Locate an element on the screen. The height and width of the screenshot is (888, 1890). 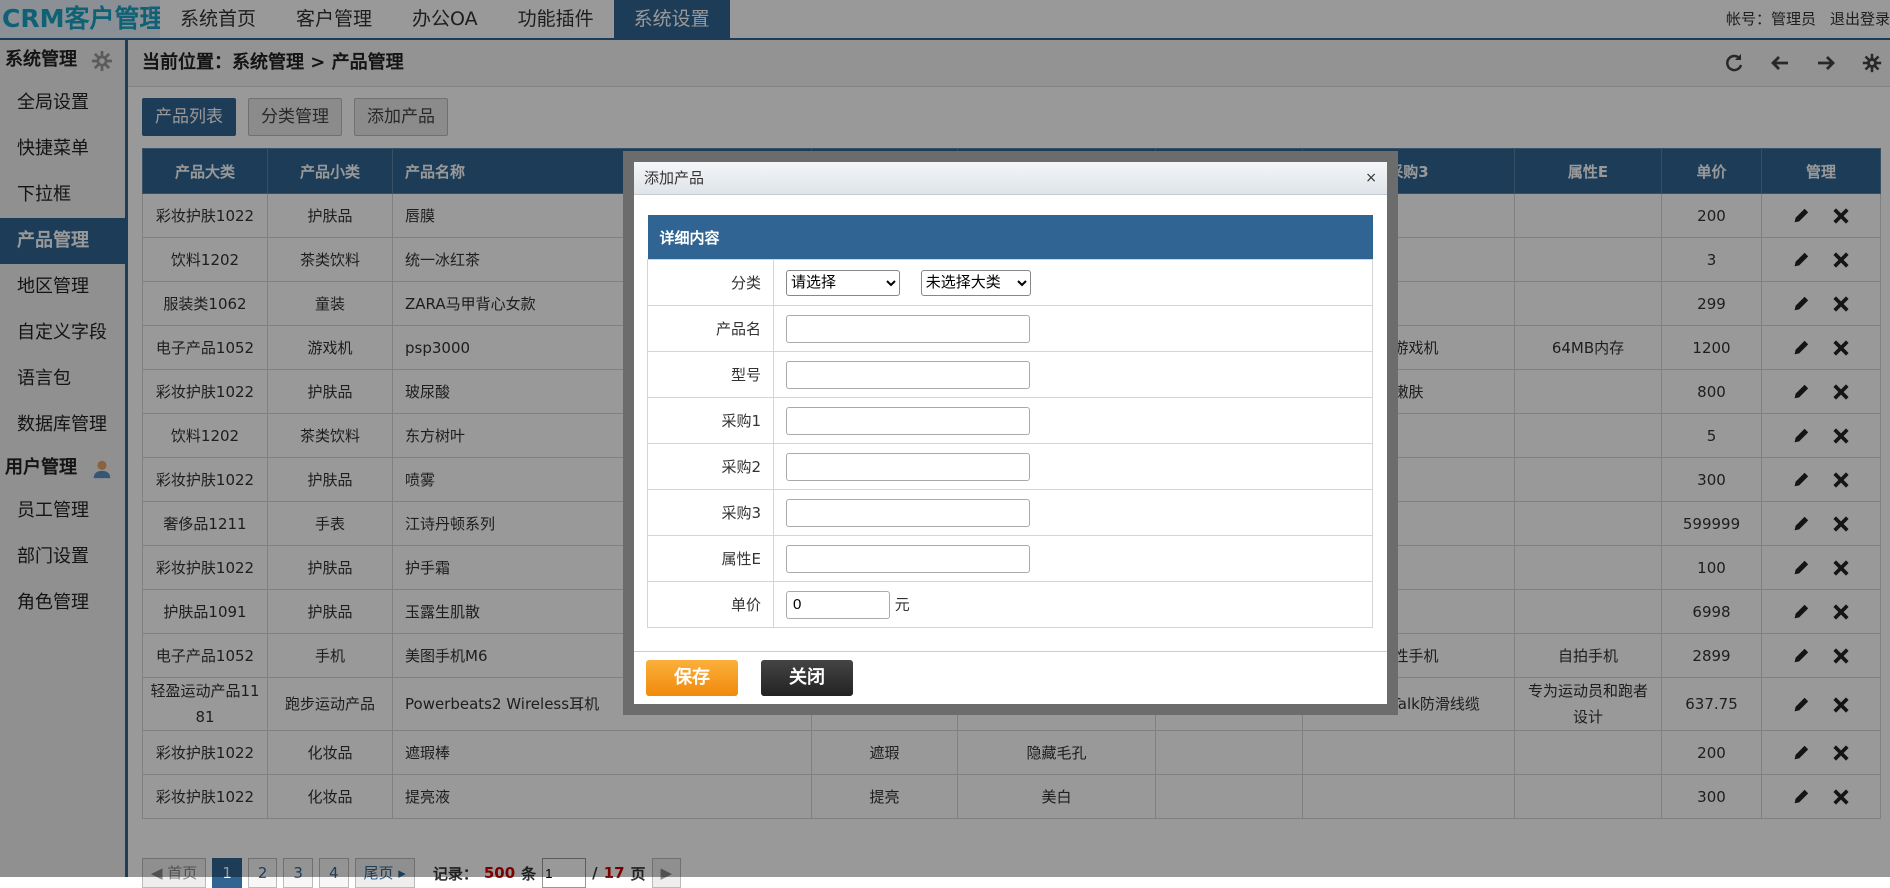
purchase2-input is located at coordinates (908, 466).